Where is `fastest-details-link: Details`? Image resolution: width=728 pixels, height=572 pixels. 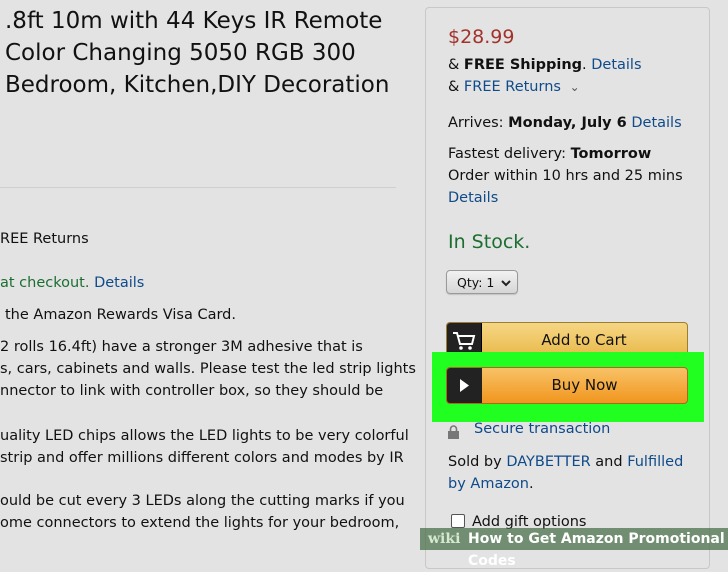
fastest-details-link: Details is located at coordinates (473, 198).